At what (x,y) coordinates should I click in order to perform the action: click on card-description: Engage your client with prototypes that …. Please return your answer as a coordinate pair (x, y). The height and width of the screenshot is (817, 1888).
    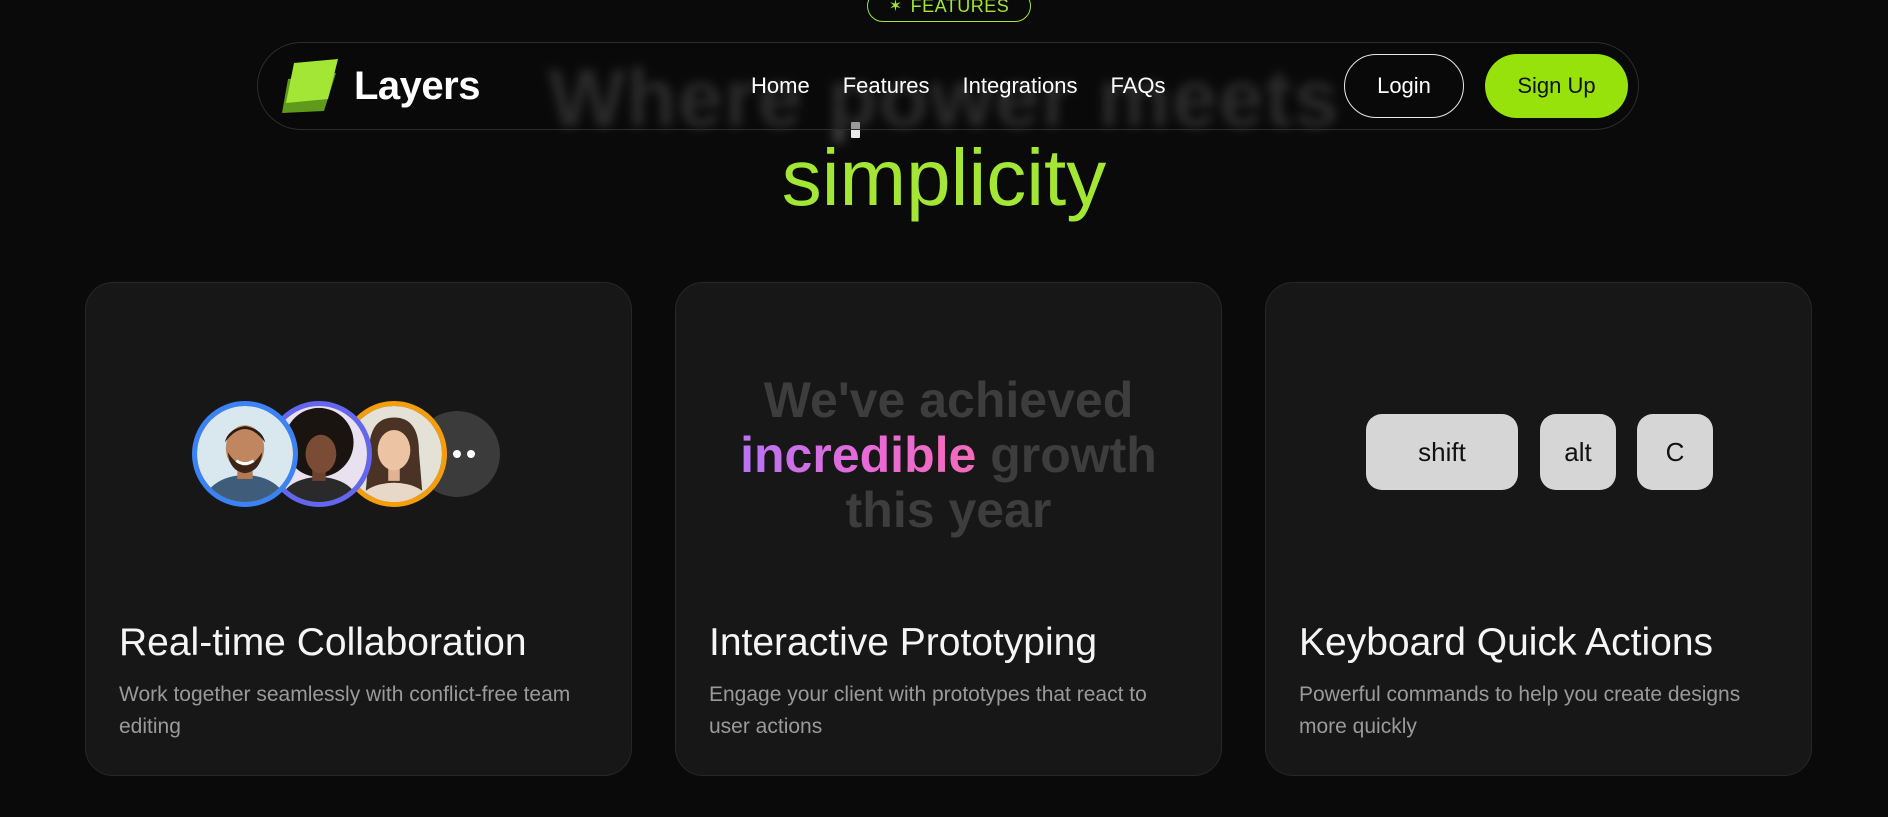
    Looking at the image, I should click on (928, 710).